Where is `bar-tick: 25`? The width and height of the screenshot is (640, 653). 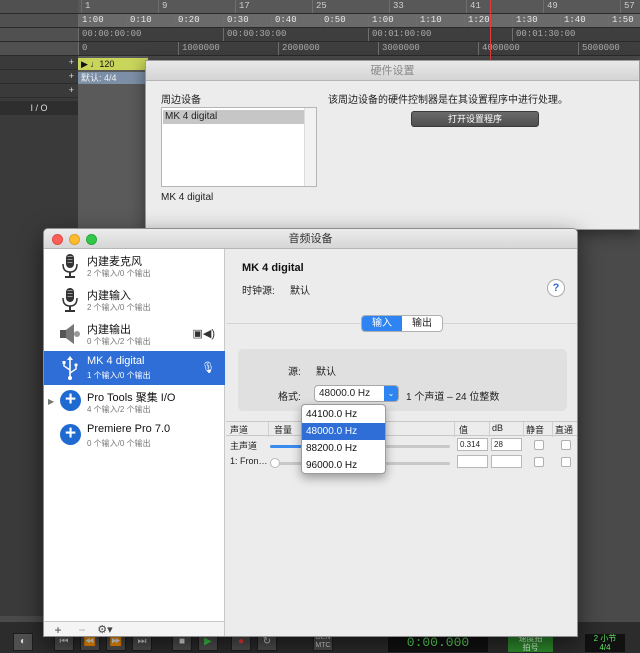 bar-tick: 25 is located at coordinates (319, 6).